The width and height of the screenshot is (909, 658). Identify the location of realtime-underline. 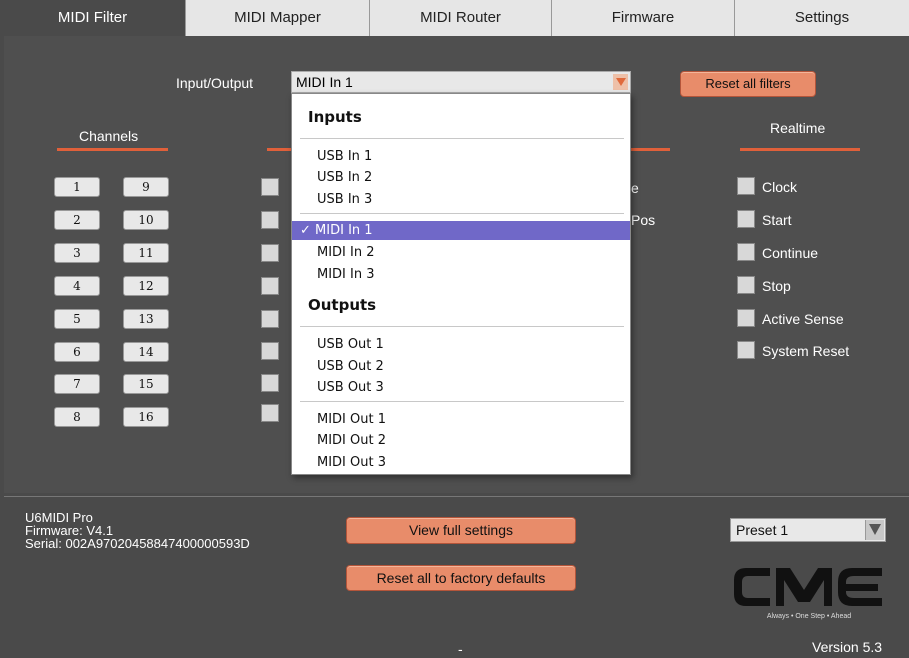
(800, 149).